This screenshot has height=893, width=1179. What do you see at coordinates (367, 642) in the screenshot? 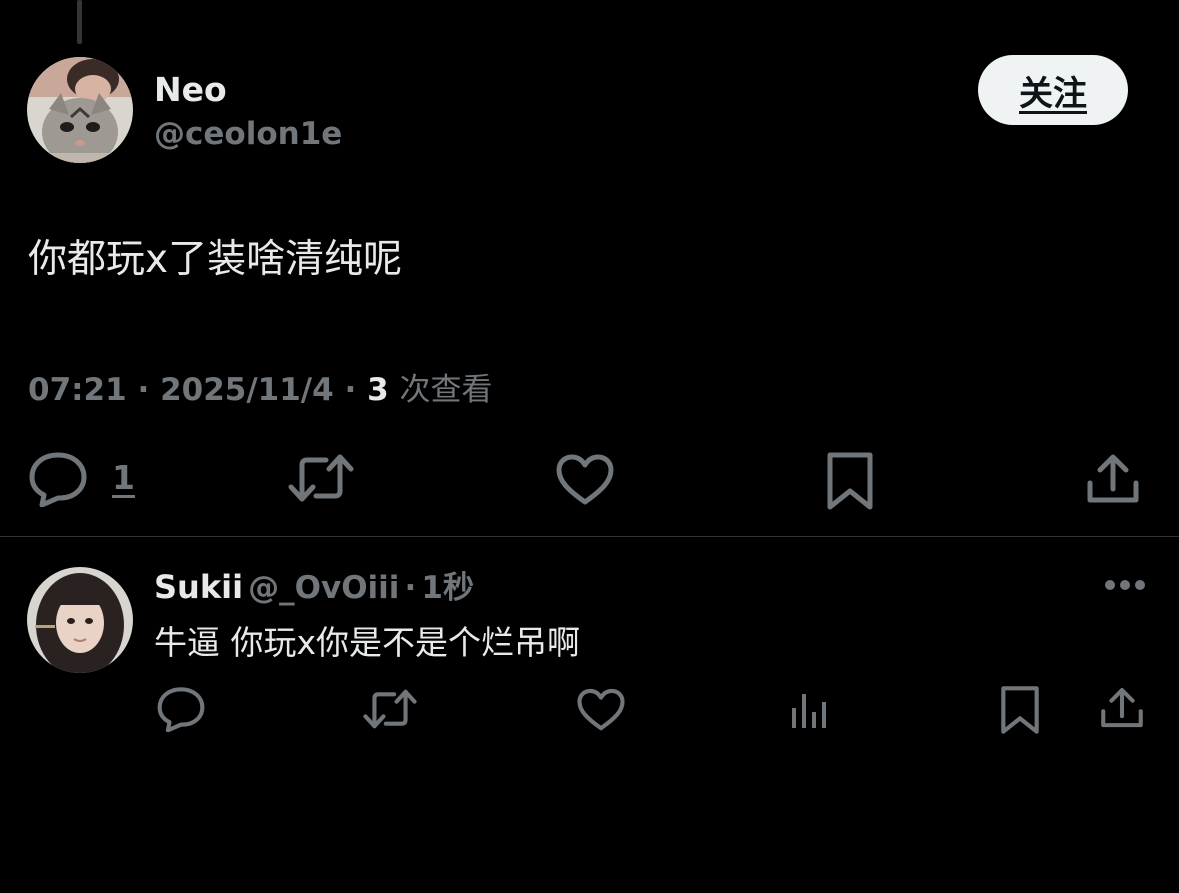
I see `reply-text: 牛逼 你玩x你是不是个烂吊啊` at bounding box center [367, 642].